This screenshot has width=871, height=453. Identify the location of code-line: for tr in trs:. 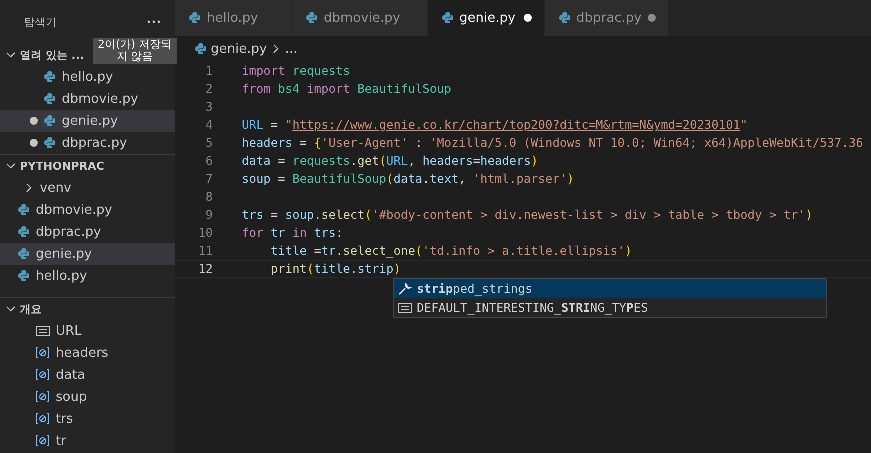
(293, 233).